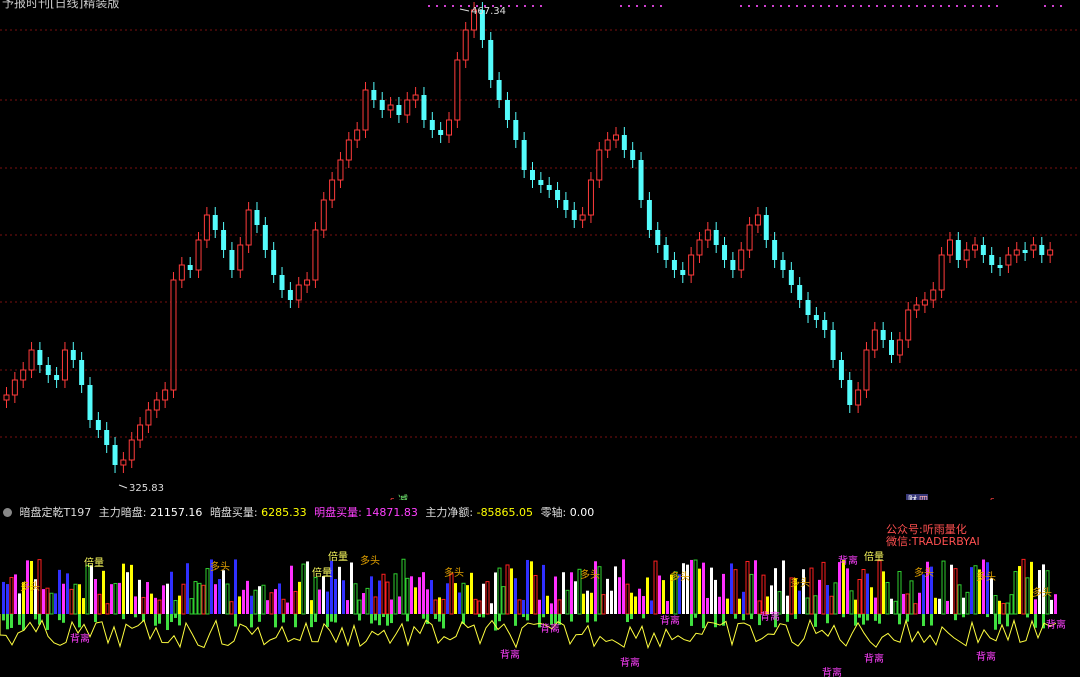 The height and width of the screenshot is (677, 1080). What do you see at coordinates (923, 498) in the screenshot?
I see `marker-cai-2: 四` at bounding box center [923, 498].